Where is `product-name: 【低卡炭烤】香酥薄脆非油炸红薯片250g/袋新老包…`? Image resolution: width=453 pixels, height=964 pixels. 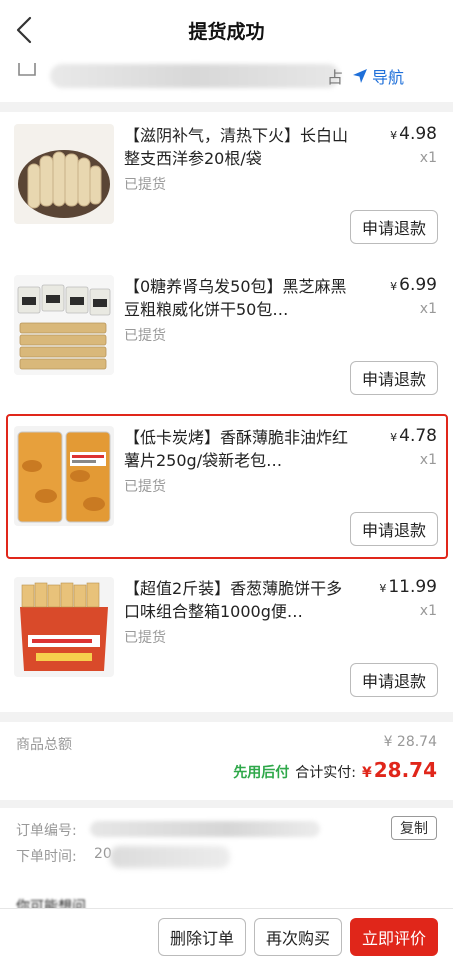 product-name: 【低卡炭烤】香酥薄脆非油炸红薯片250g/袋新老包… is located at coordinates (239, 449).